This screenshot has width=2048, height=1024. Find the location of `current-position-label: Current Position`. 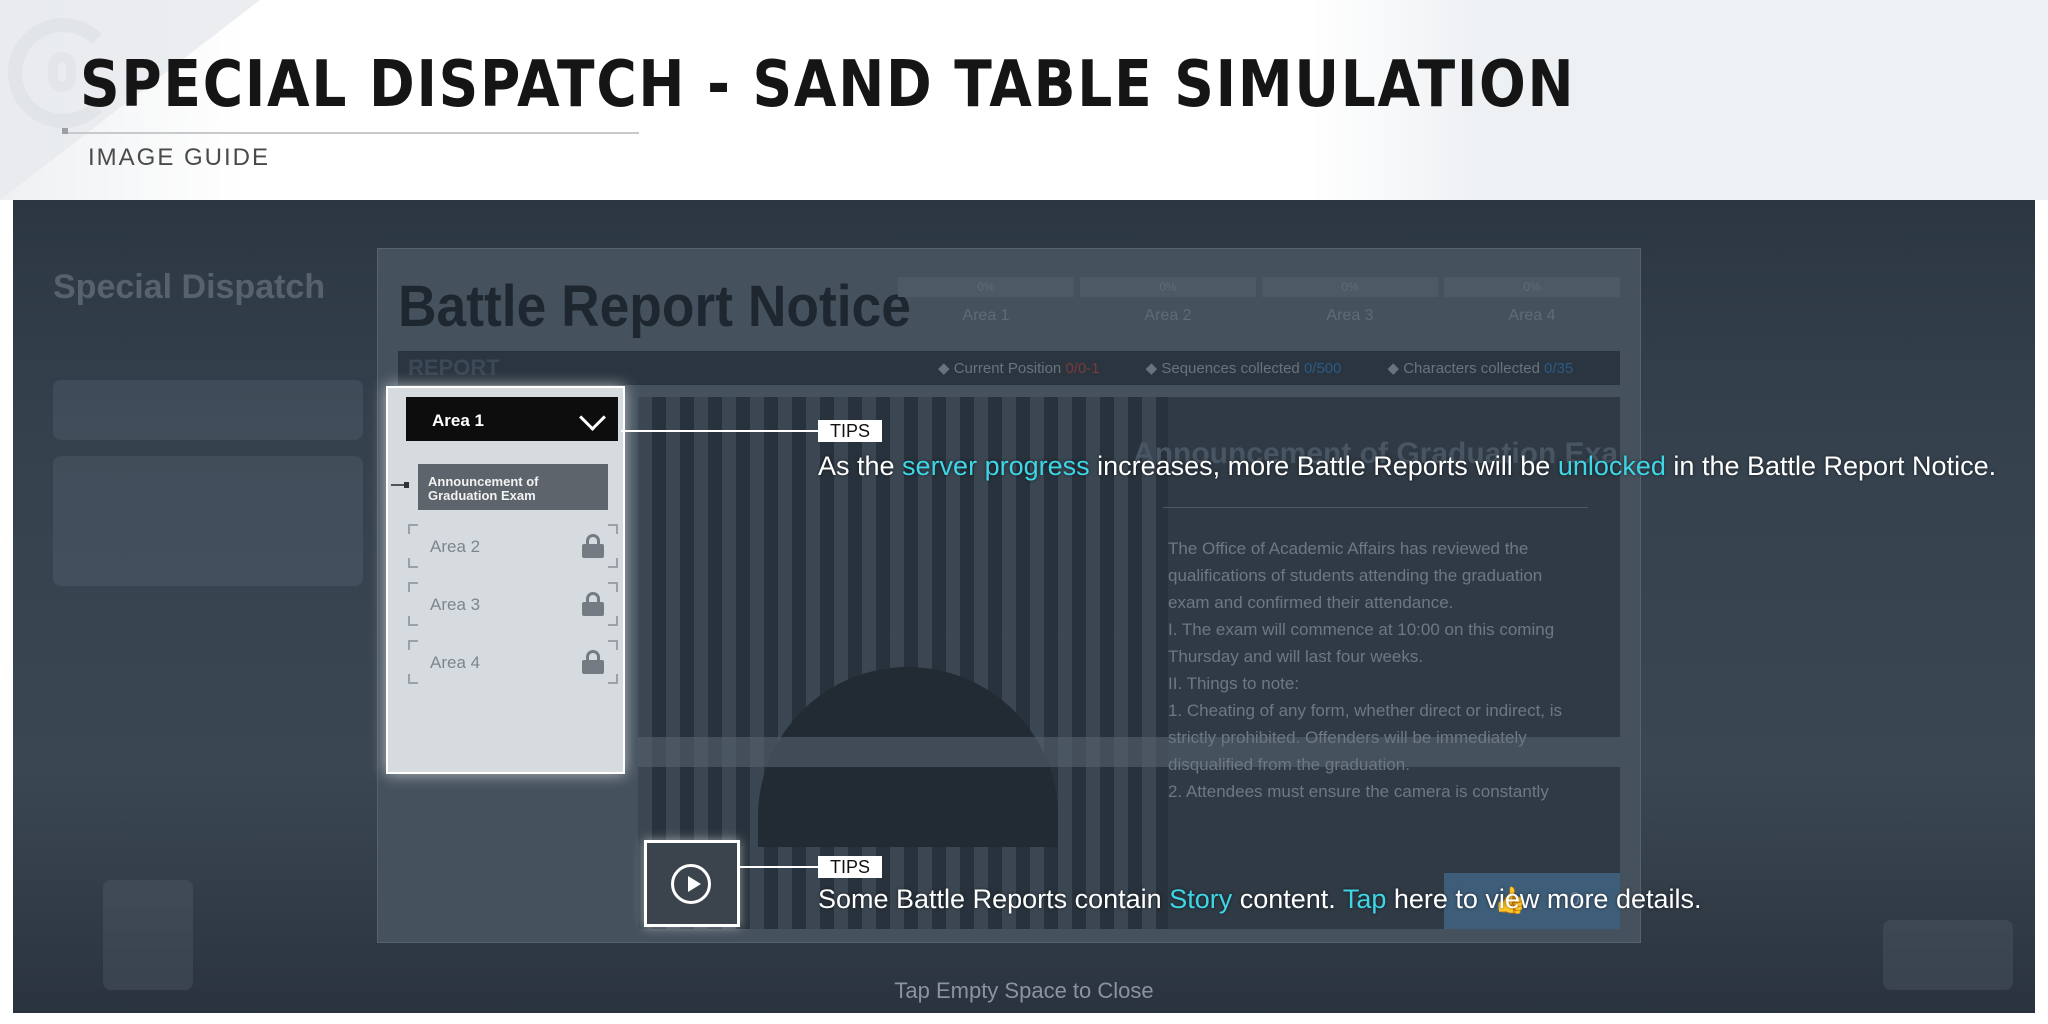

current-position-label: Current Position is located at coordinates (1007, 368).